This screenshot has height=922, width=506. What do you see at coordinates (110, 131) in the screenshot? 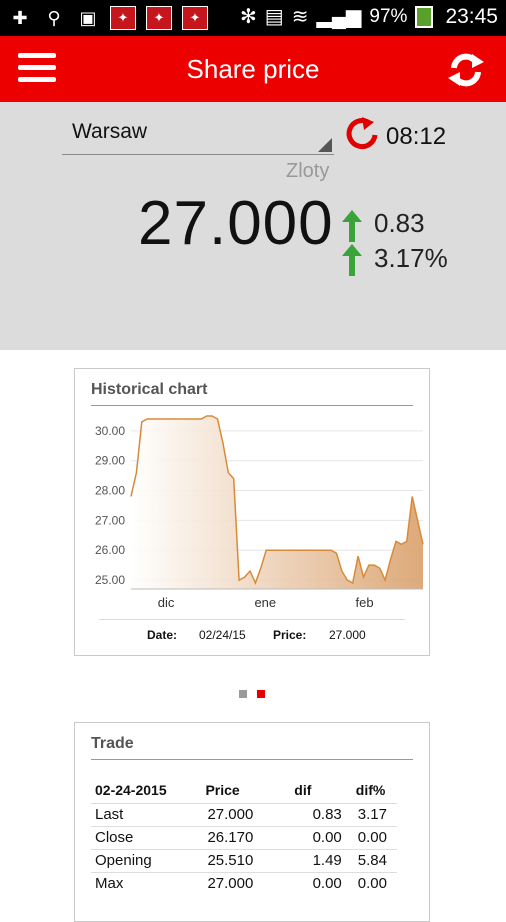
I see `market-dropdown-value: Warsaw` at bounding box center [110, 131].